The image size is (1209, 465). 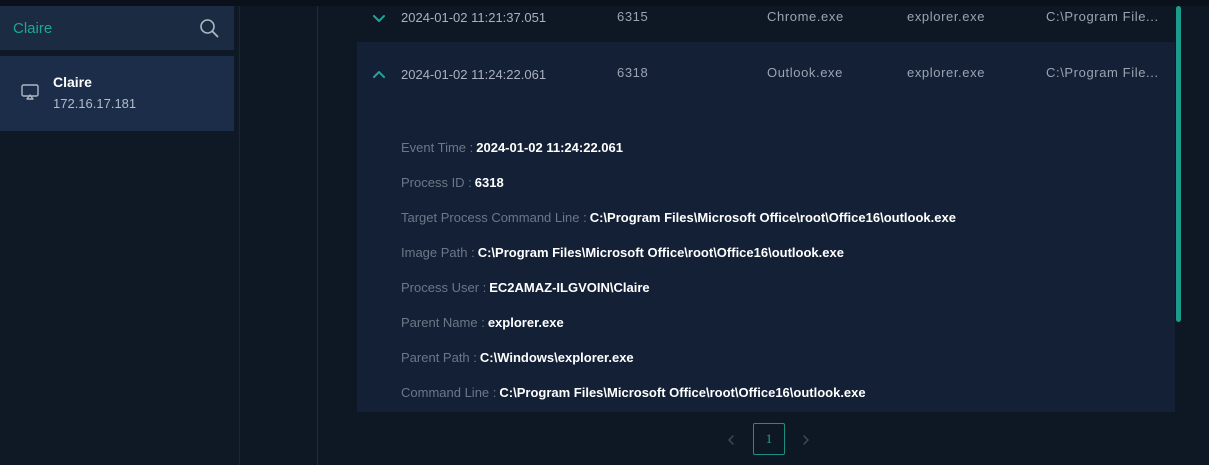 I want to click on chevron-down-icon, so click(x=379, y=19).